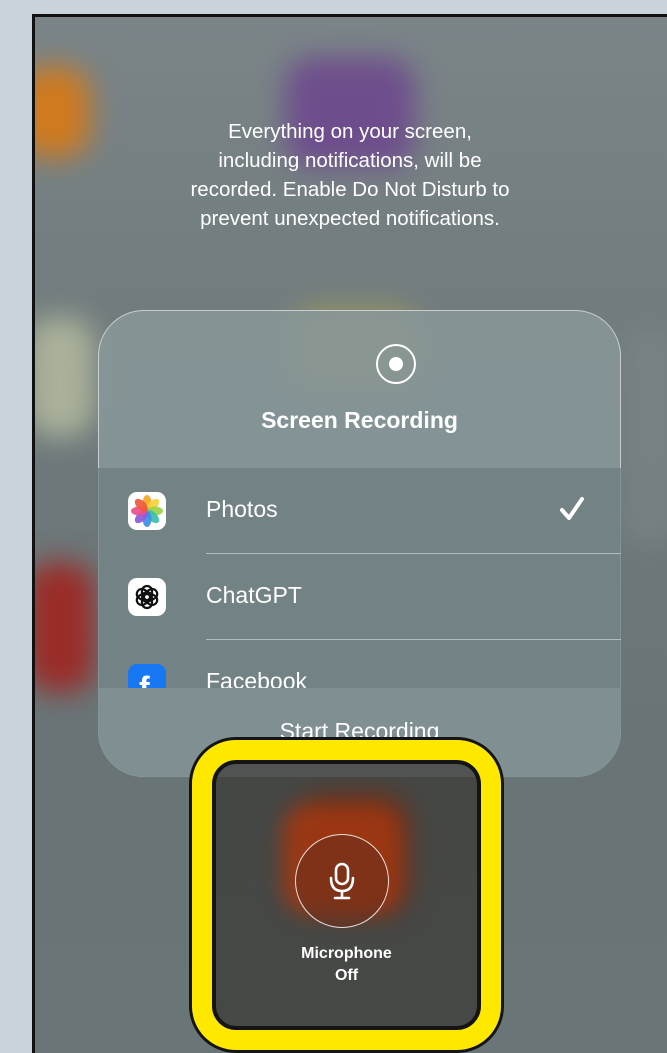  What do you see at coordinates (396, 364) in the screenshot?
I see `record-icon` at bounding box center [396, 364].